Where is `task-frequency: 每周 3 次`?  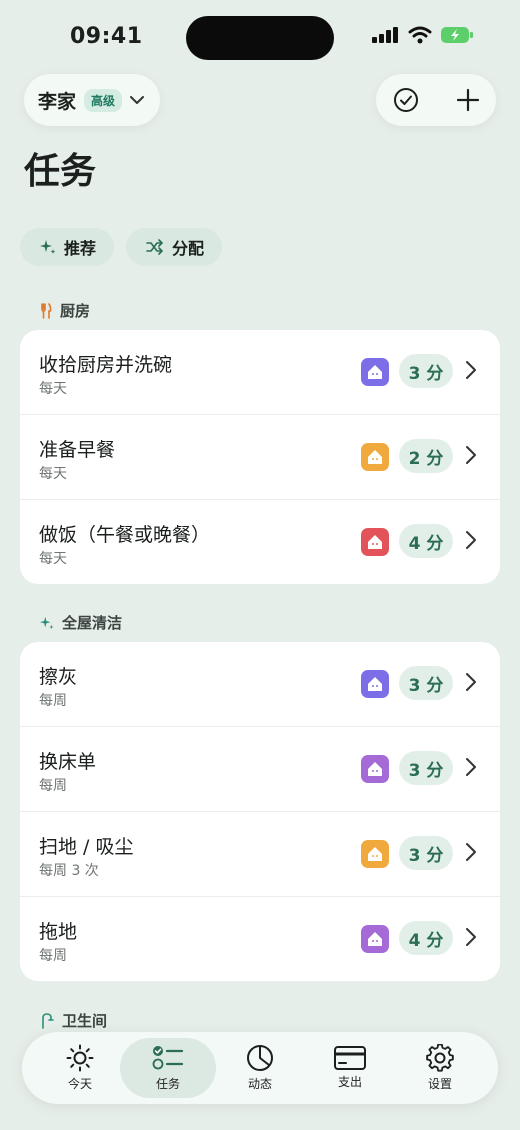
task-frequency: 每周 3 次 is located at coordinates (69, 871).